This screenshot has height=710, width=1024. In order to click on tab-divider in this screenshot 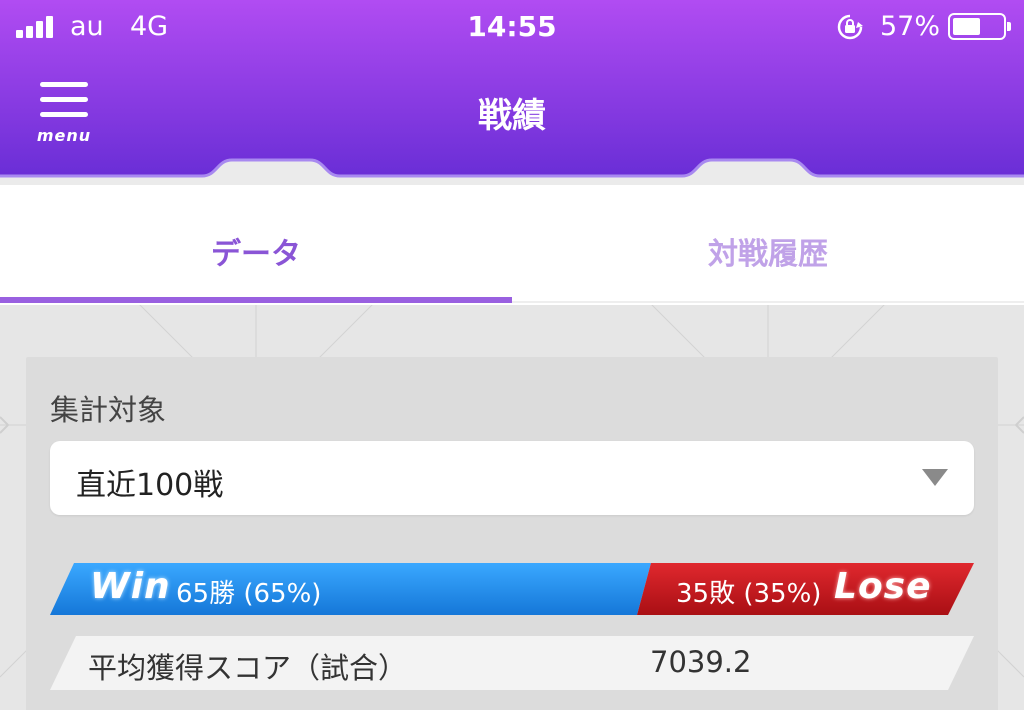, I will do `click(768, 302)`.